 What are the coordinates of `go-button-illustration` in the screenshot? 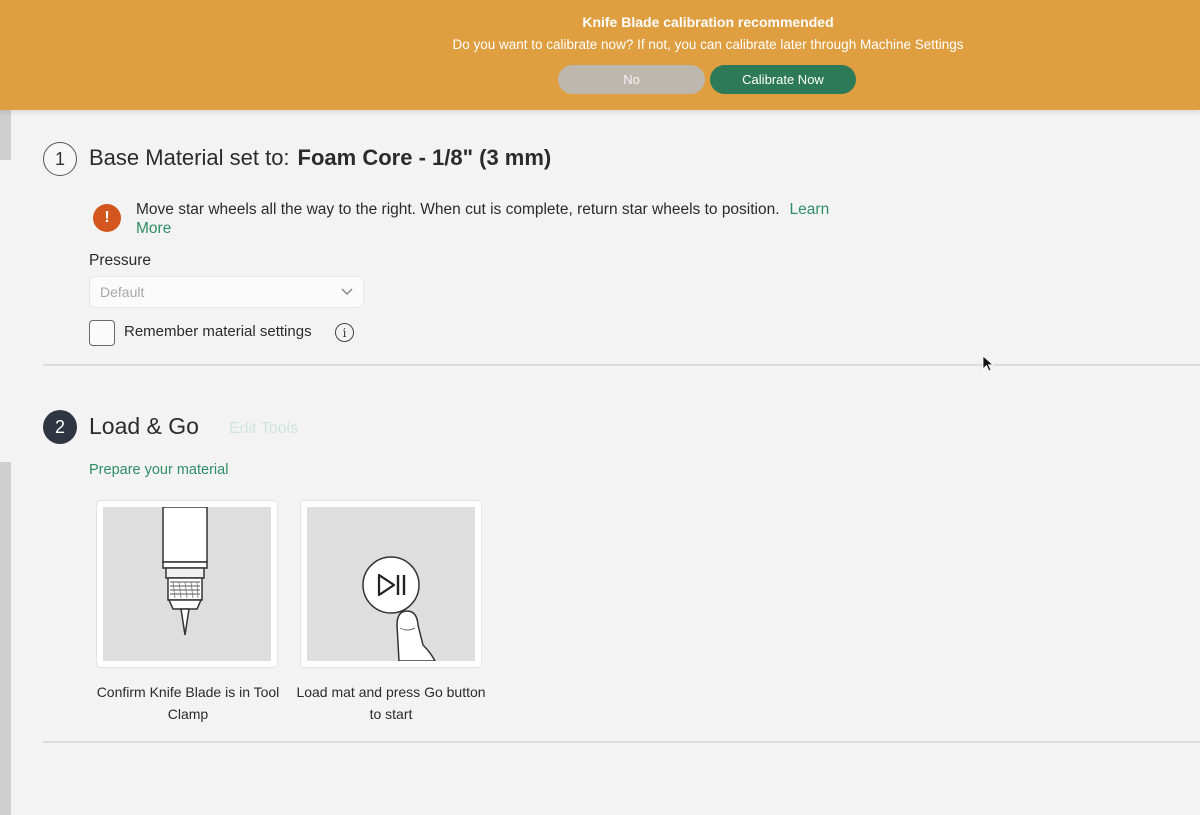 It's located at (391, 584).